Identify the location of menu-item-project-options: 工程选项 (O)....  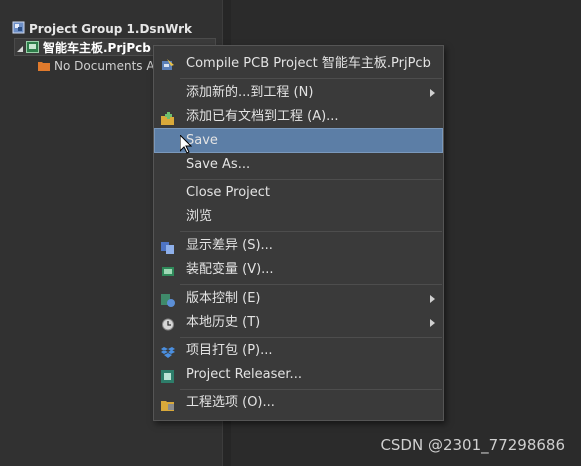
(298, 402).